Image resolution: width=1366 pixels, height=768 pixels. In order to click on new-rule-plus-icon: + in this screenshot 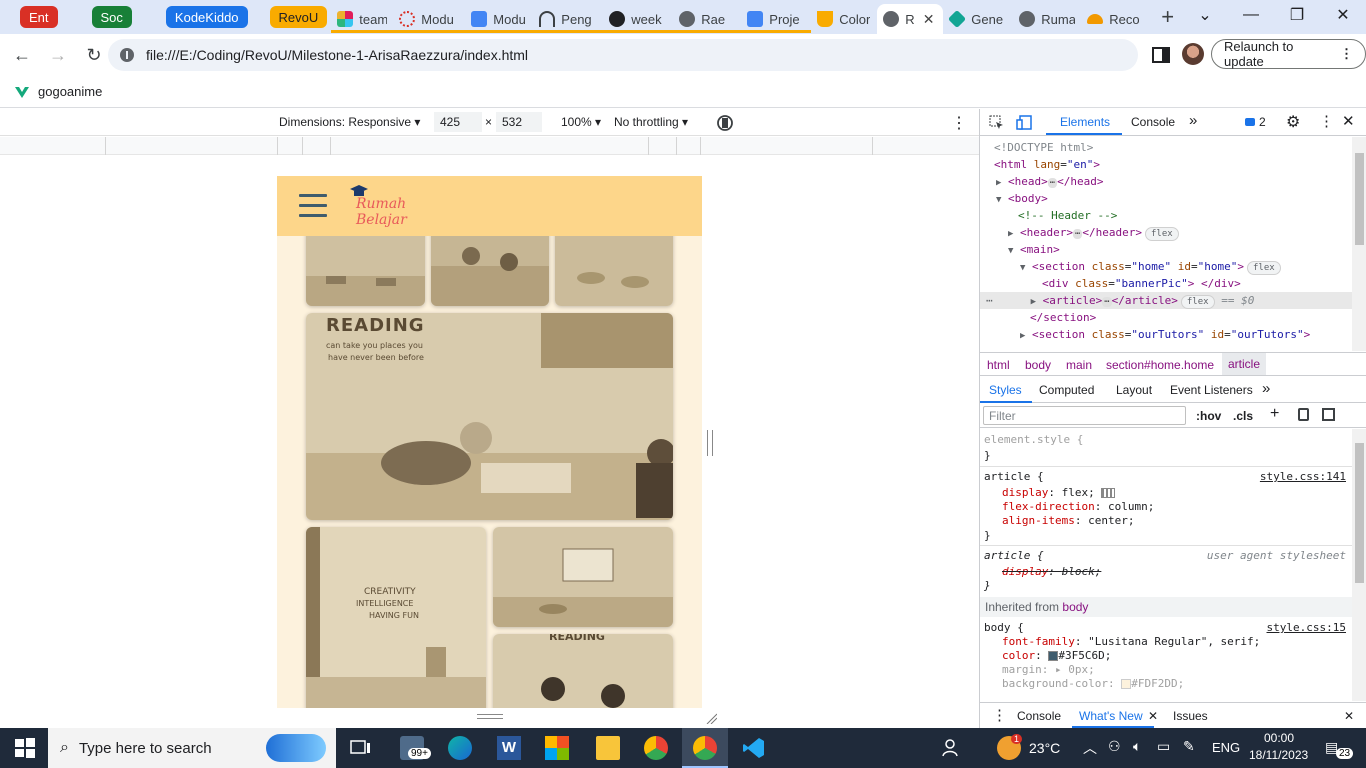, I will do `click(1274, 414)`.